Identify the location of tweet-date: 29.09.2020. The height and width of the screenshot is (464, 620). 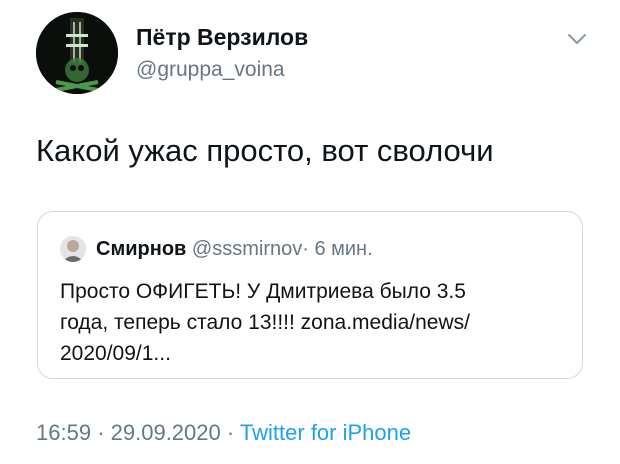
(166, 432).